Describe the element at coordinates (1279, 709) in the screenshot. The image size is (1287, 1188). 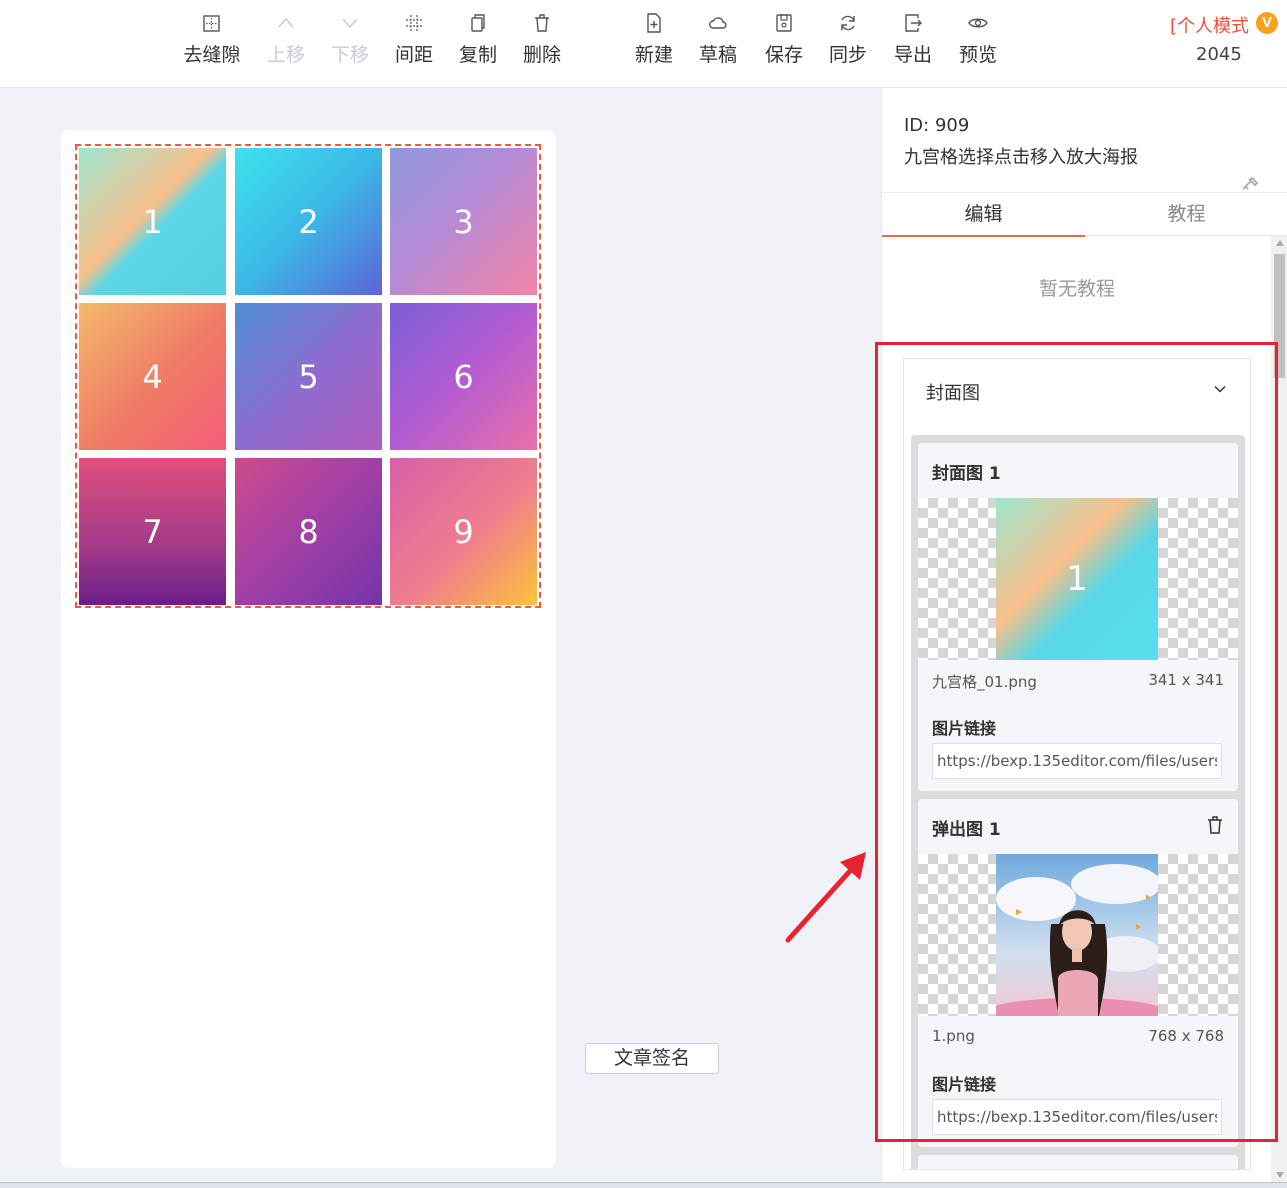
I see `panel-scrollbar` at that location.